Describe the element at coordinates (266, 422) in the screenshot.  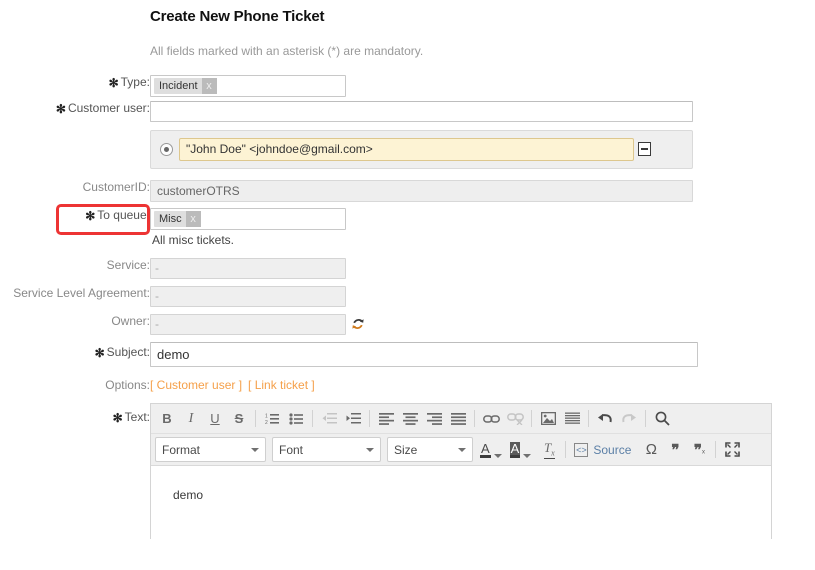
I see `svg-text: 2` at that location.